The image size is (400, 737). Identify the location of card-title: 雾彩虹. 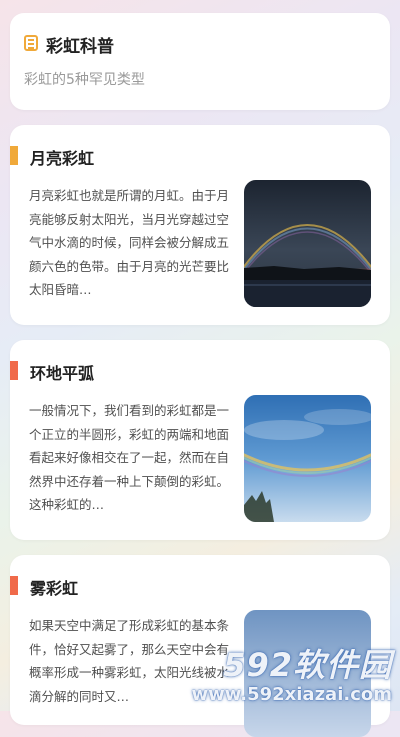
(54, 588).